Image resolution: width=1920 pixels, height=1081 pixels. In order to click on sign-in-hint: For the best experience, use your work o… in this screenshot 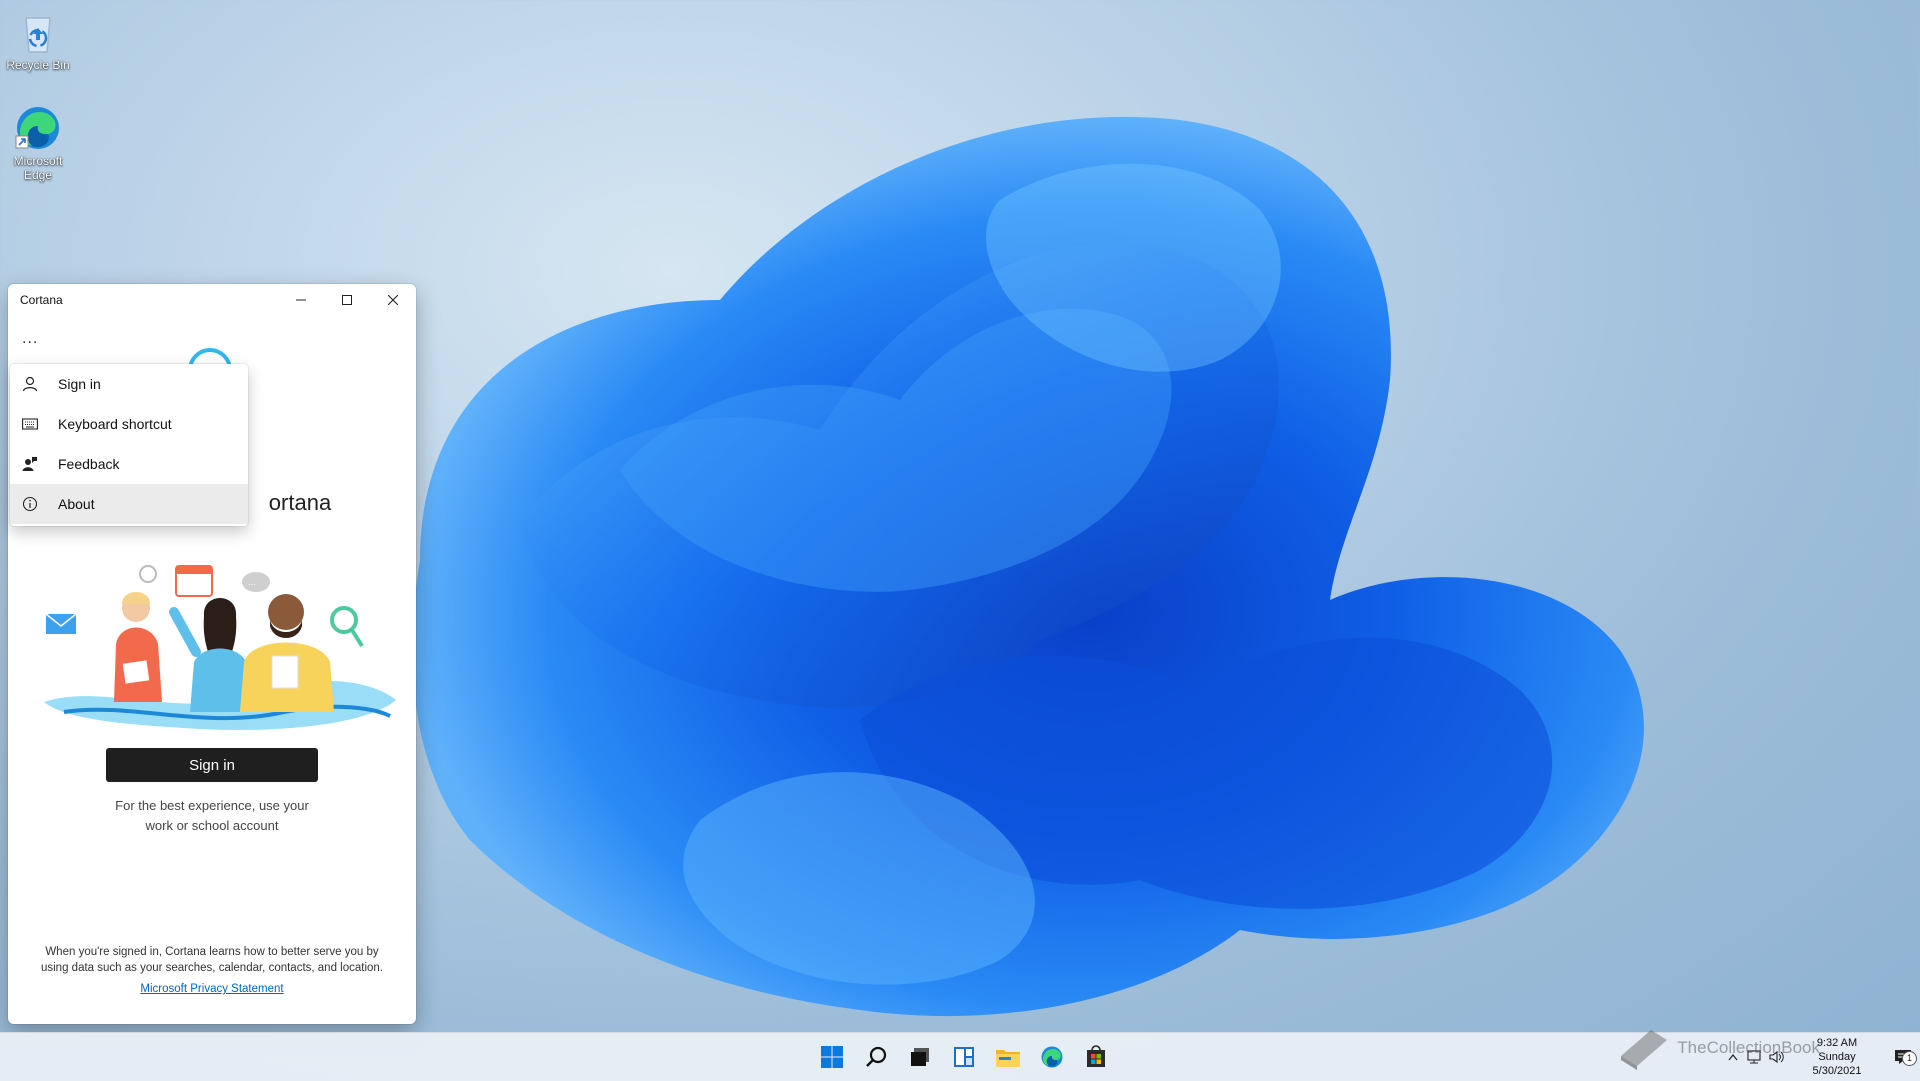, I will do `click(212, 815)`.